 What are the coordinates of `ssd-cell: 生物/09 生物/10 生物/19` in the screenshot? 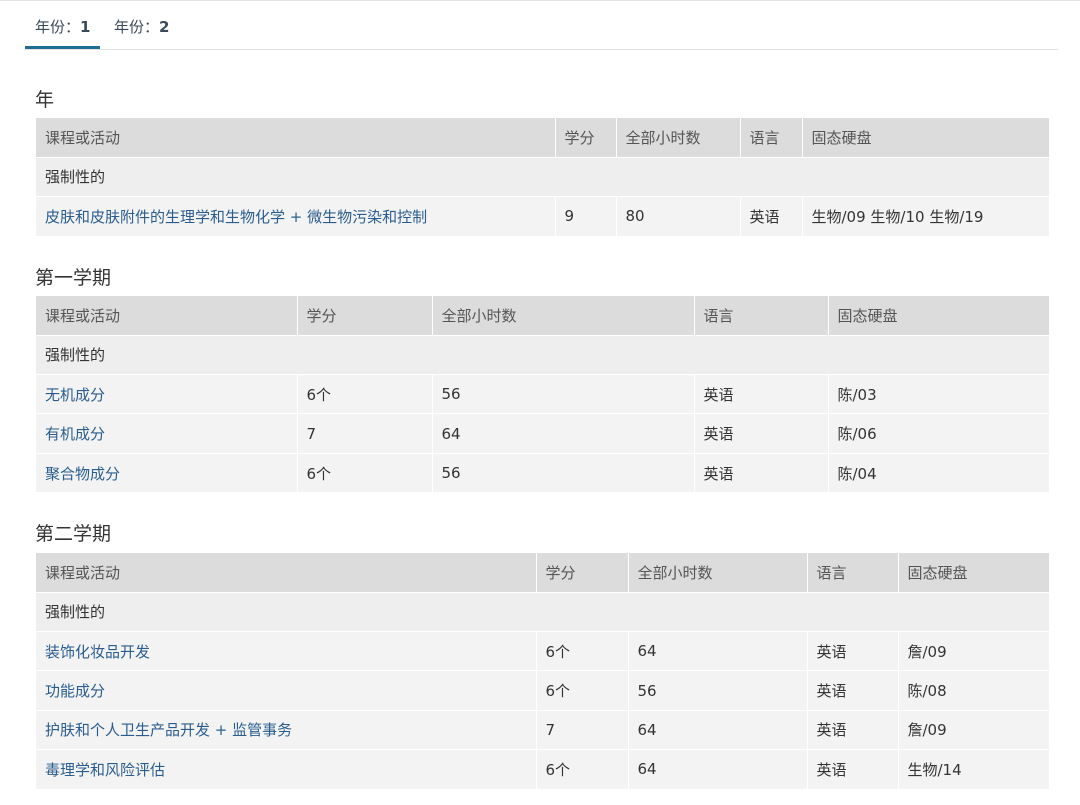 It's located at (925, 216).